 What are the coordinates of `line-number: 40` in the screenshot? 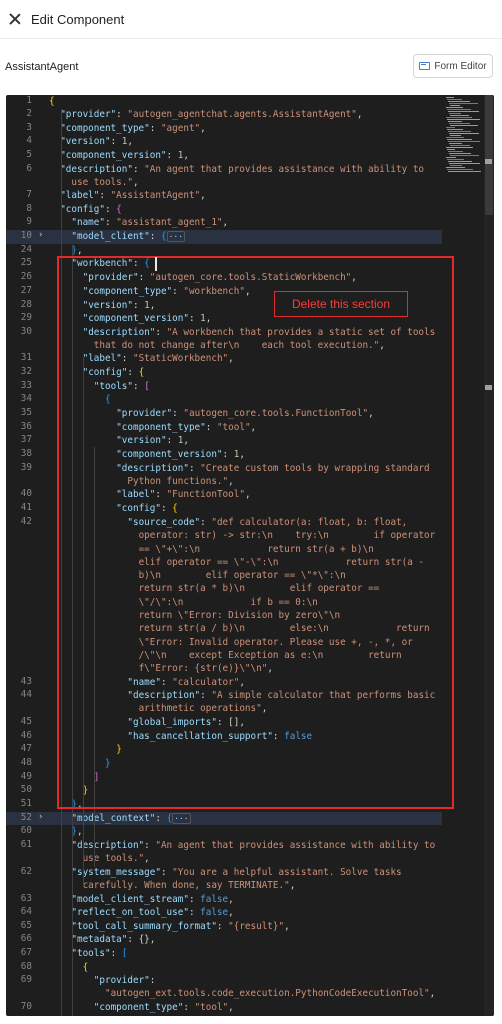 It's located at (26, 493).